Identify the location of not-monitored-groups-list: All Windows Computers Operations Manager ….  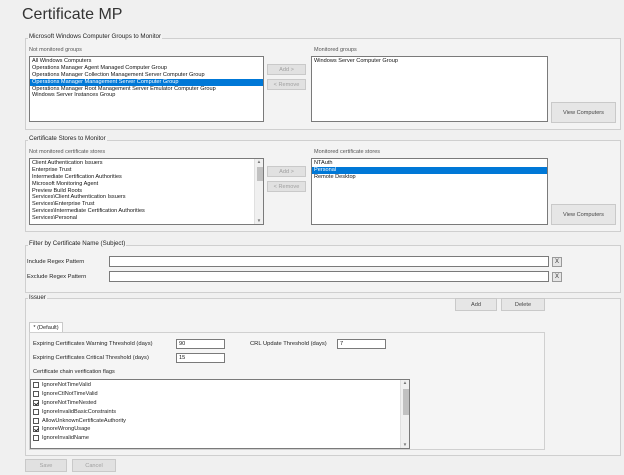
(146, 89).